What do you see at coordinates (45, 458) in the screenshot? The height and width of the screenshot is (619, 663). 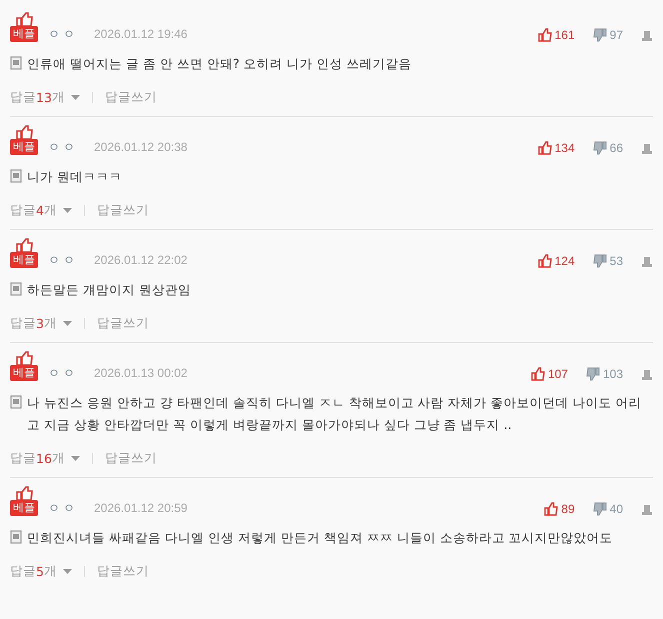 I see `replies-toggle: 답글16개` at bounding box center [45, 458].